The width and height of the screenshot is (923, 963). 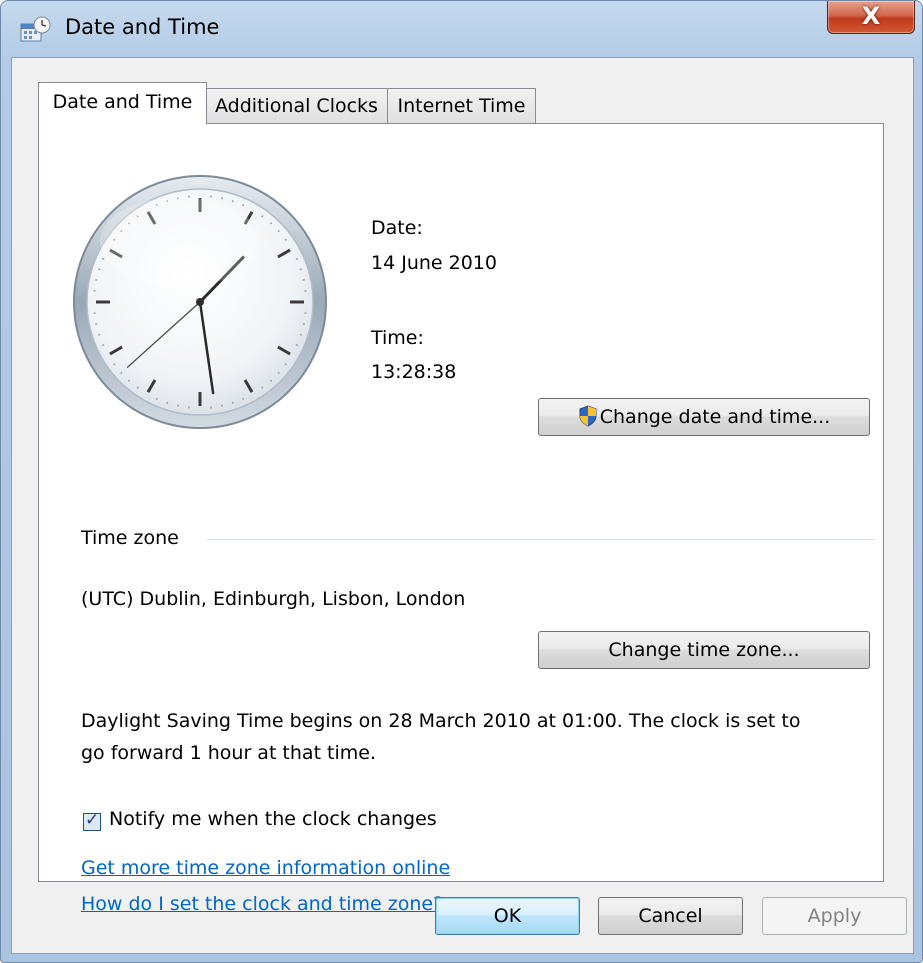 What do you see at coordinates (265, 868) in the screenshot?
I see `more-time-zone-info-link: Get more time zone information online` at bounding box center [265, 868].